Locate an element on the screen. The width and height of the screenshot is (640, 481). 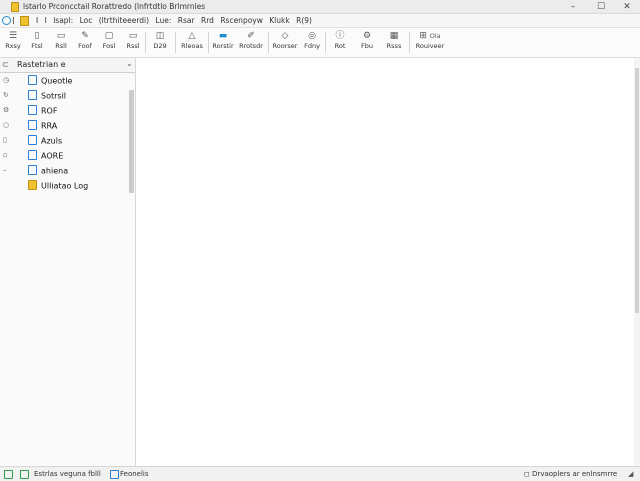
toolbar-button-2: ▯ Ftsl is located at coordinates (37, 42).